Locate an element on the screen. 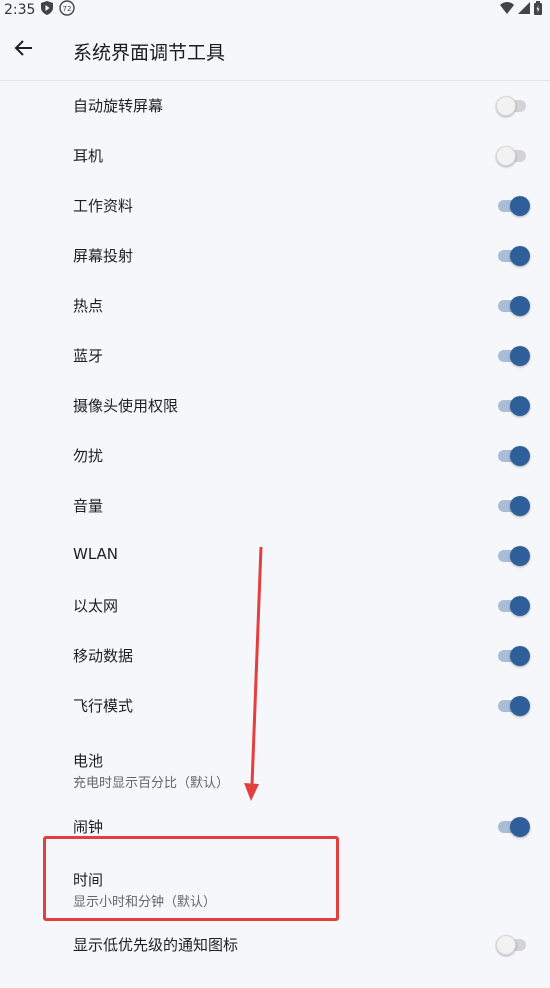 The image size is (550, 988). setting-label: 摄像头使用权限 is located at coordinates (126, 406).